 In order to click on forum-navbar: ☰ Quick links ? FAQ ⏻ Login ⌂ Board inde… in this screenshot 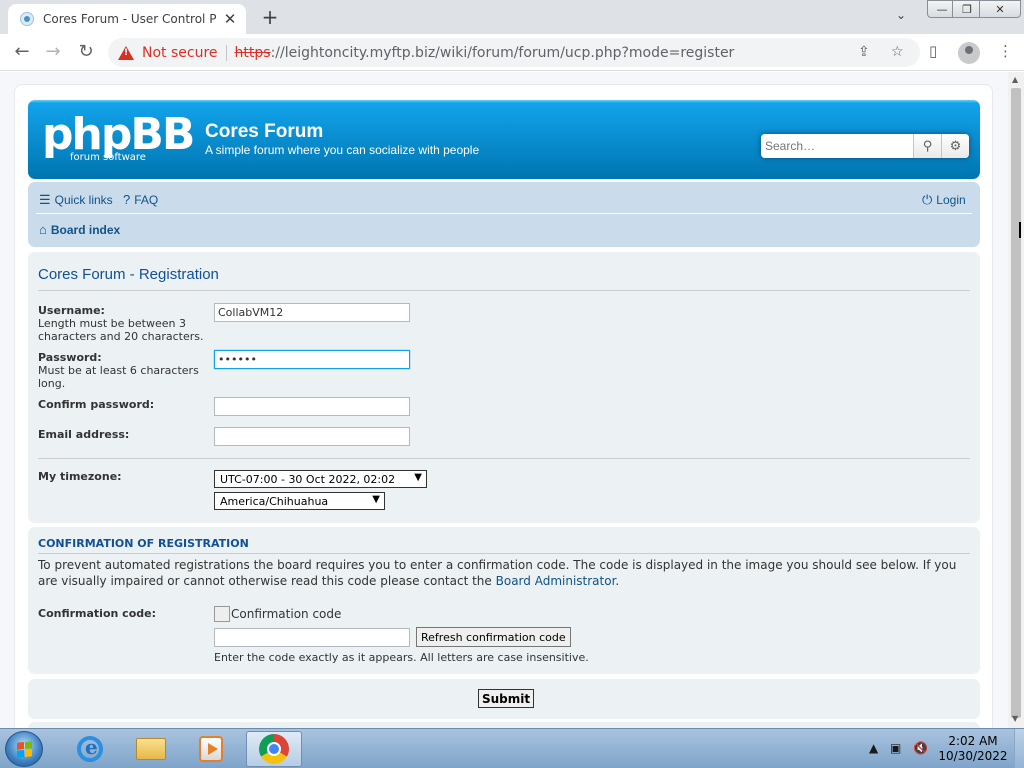, I will do `click(504, 214)`.